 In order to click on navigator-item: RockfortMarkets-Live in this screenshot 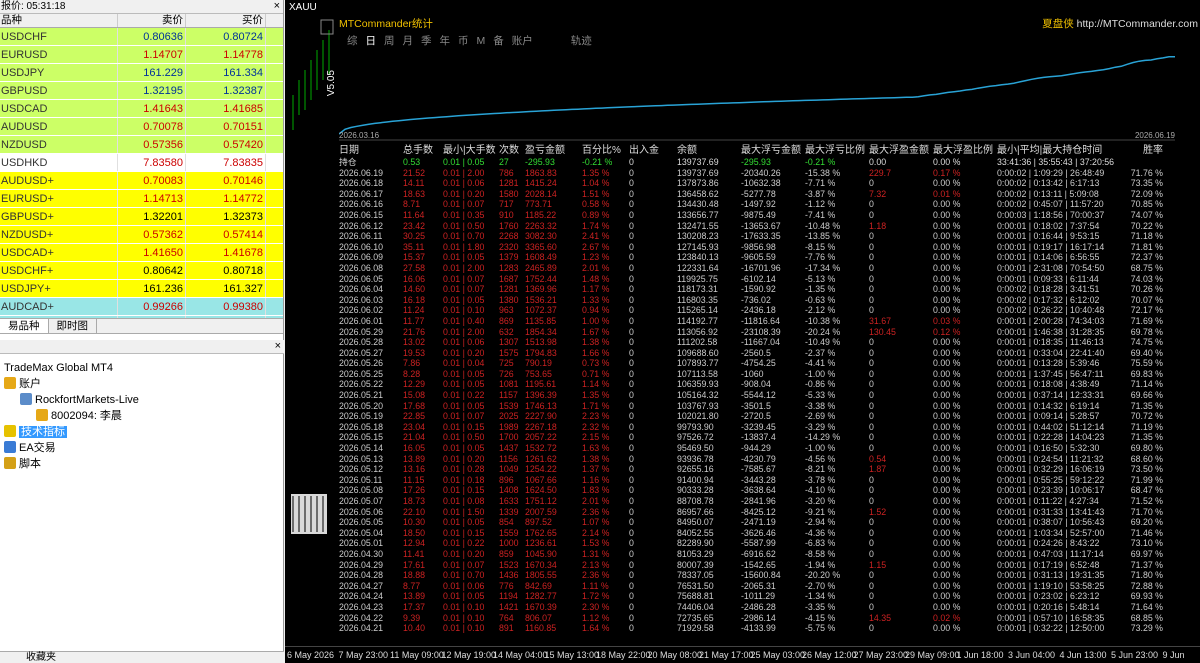, I will do `click(142, 400)`.